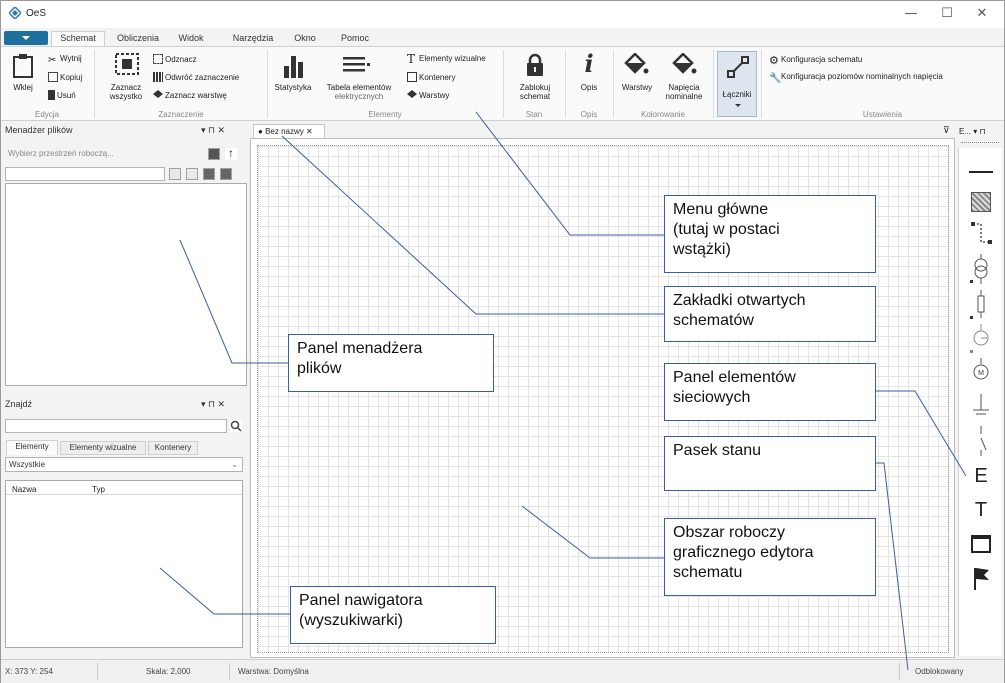  I want to click on switches-dropdown-button: Łączniki, so click(737, 84).